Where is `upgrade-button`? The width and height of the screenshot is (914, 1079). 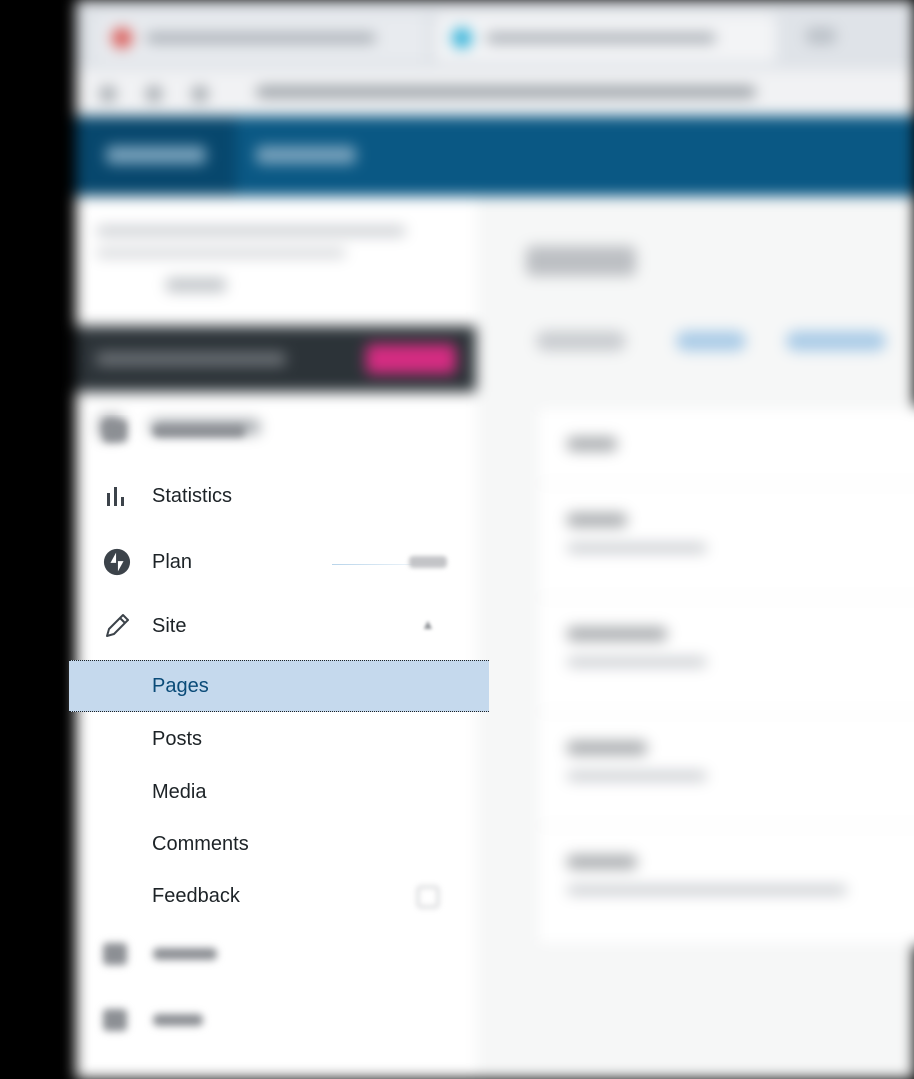 upgrade-button is located at coordinates (411, 359).